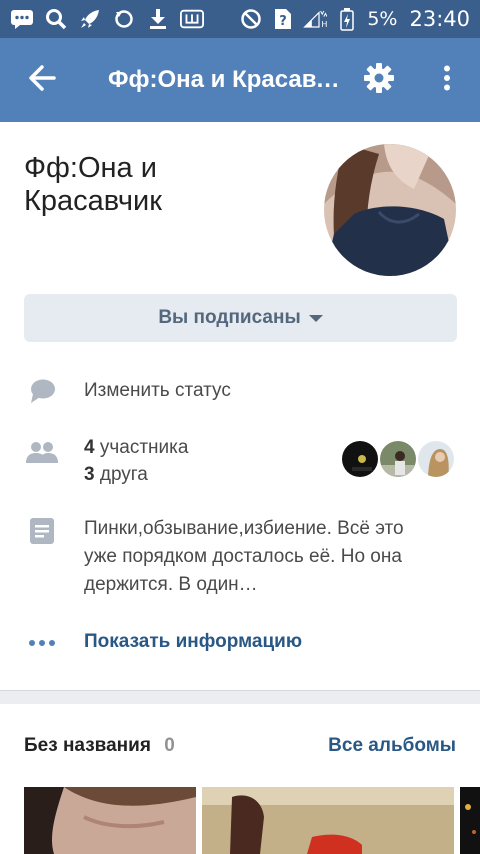 The width and height of the screenshot is (480, 854). What do you see at coordinates (90, 19) in the screenshot?
I see `rocket-icon` at bounding box center [90, 19].